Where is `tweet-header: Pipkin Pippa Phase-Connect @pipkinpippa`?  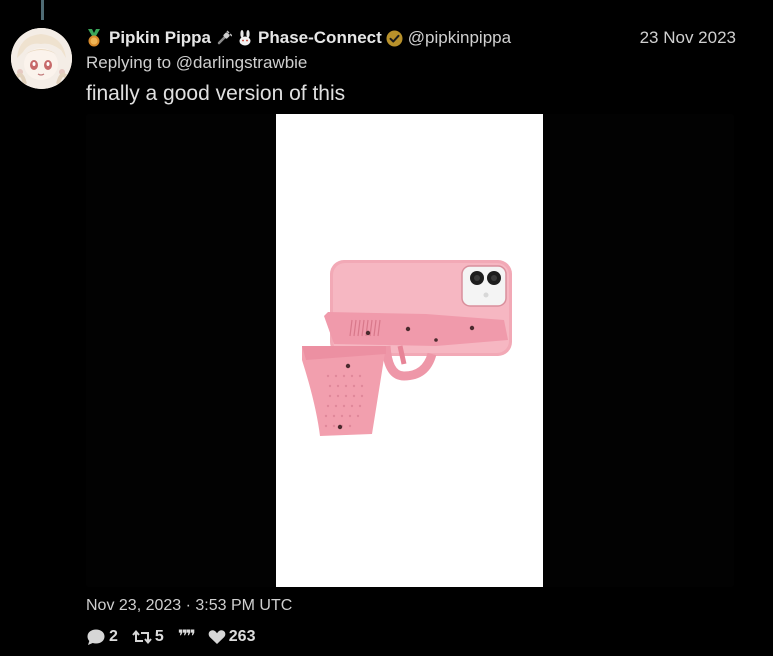 tweet-header: Pipkin Pippa Phase-Connect @pipkinpippa is located at coordinates (411, 38).